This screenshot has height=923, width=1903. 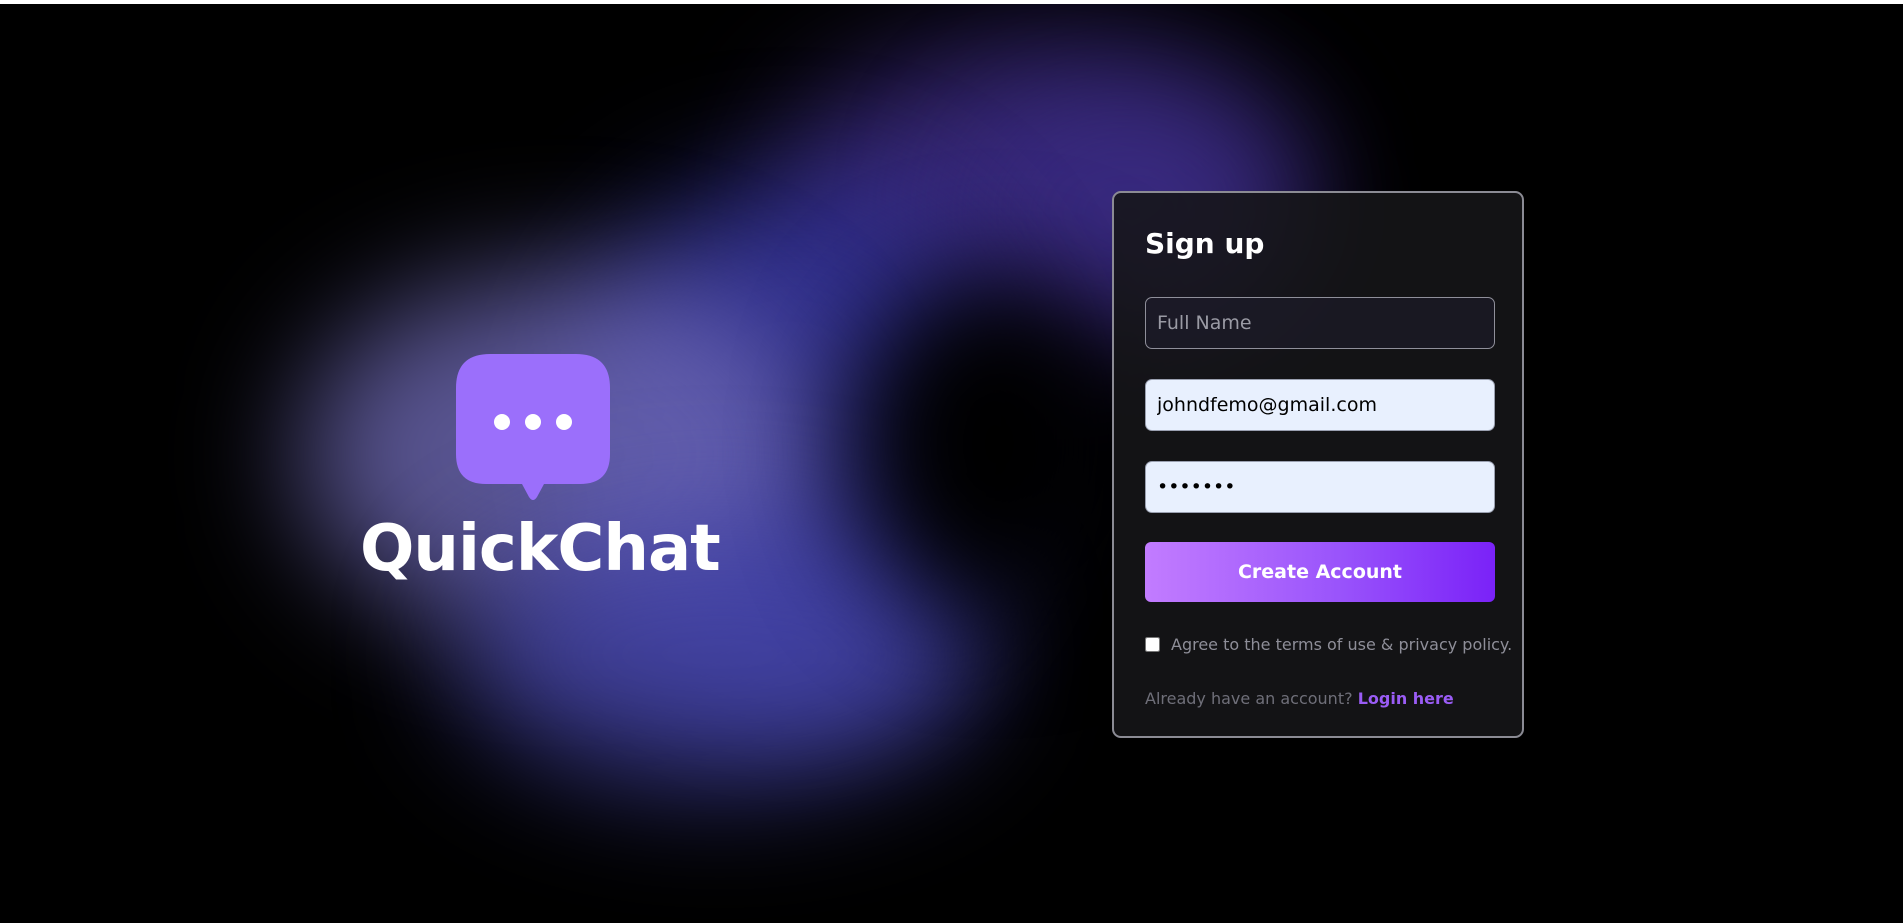 What do you see at coordinates (1320, 405) in the screenshot?
I see `email-input` at bounding box center [1320, 405].